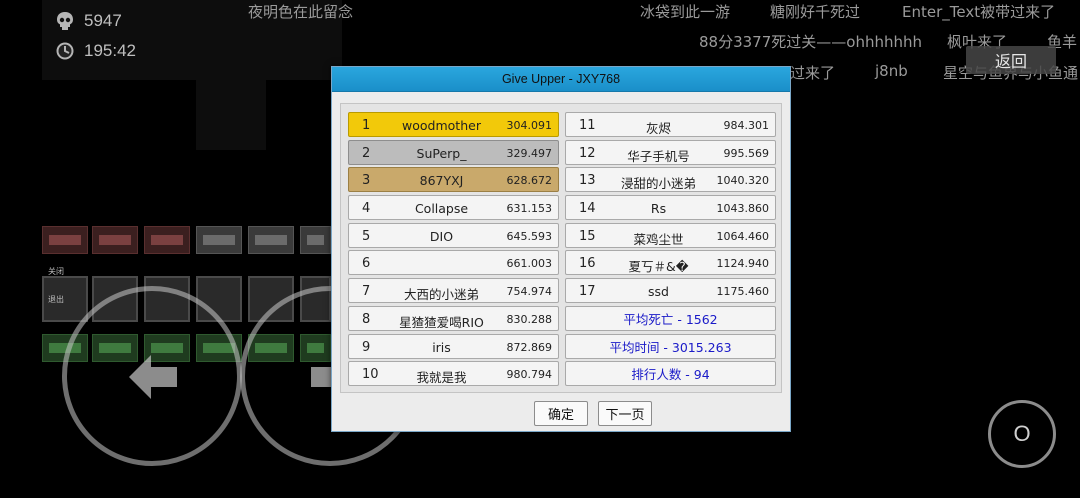 This screenshot has width=1080, height=498. Describe the element at coordinates (891, 71) in the screenshot. I see `danmaku-comment: j8nb` at that location.